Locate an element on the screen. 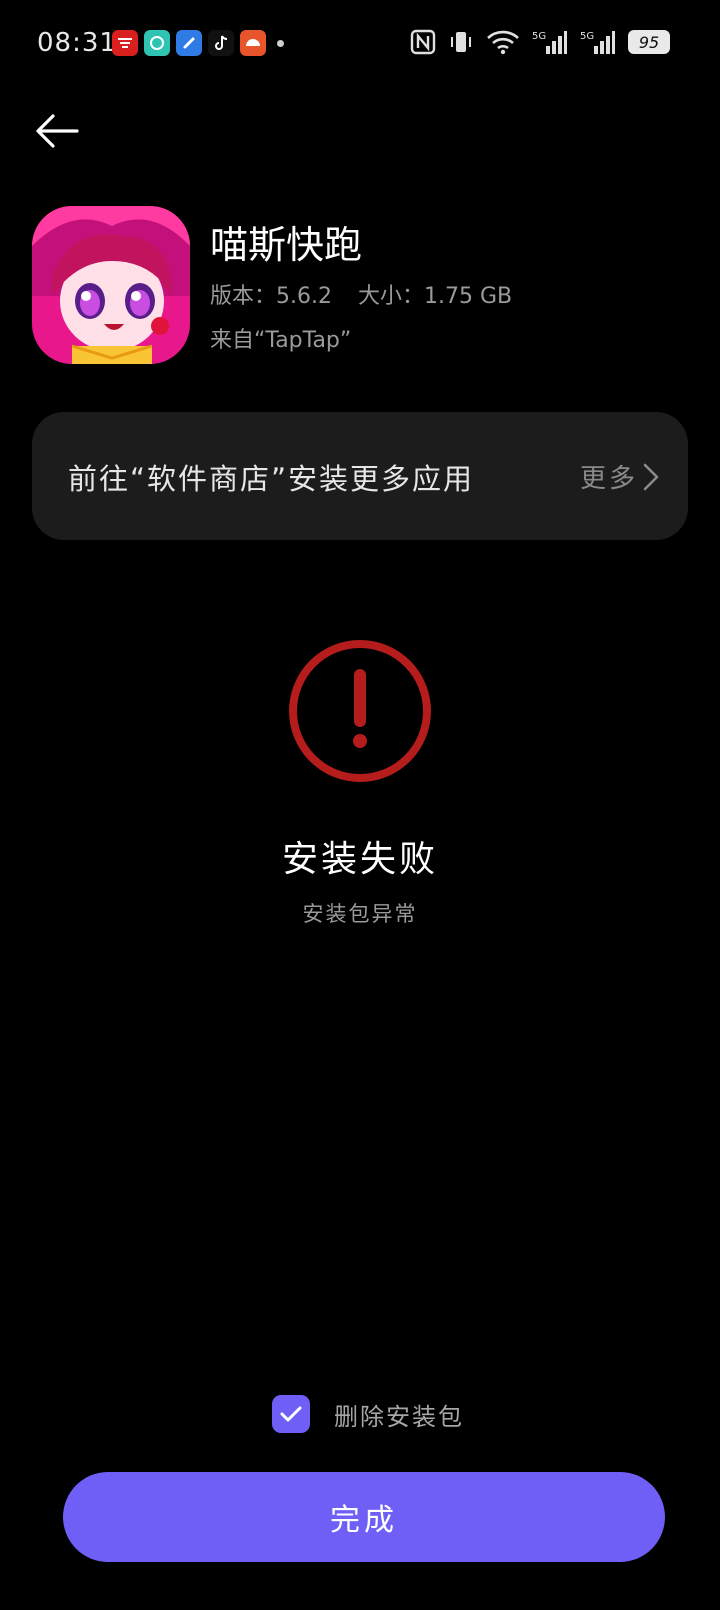  battery-level: 95 is located at coordinates (649, 42).